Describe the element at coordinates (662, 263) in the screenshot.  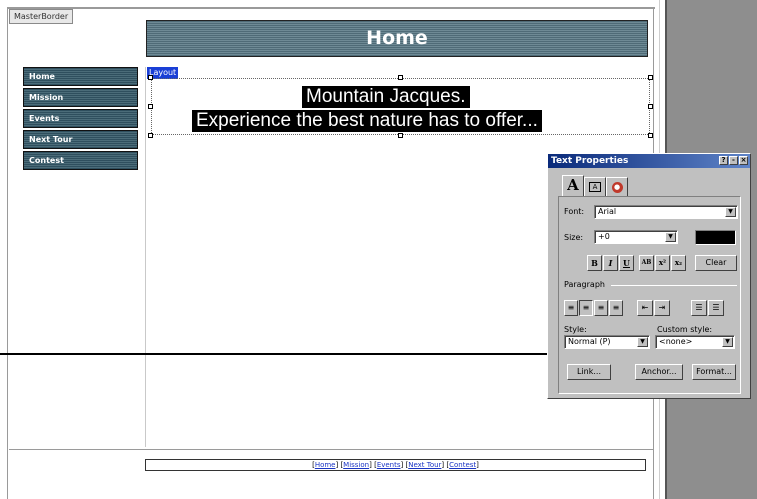
I see `superscript-button: x²` at that location.